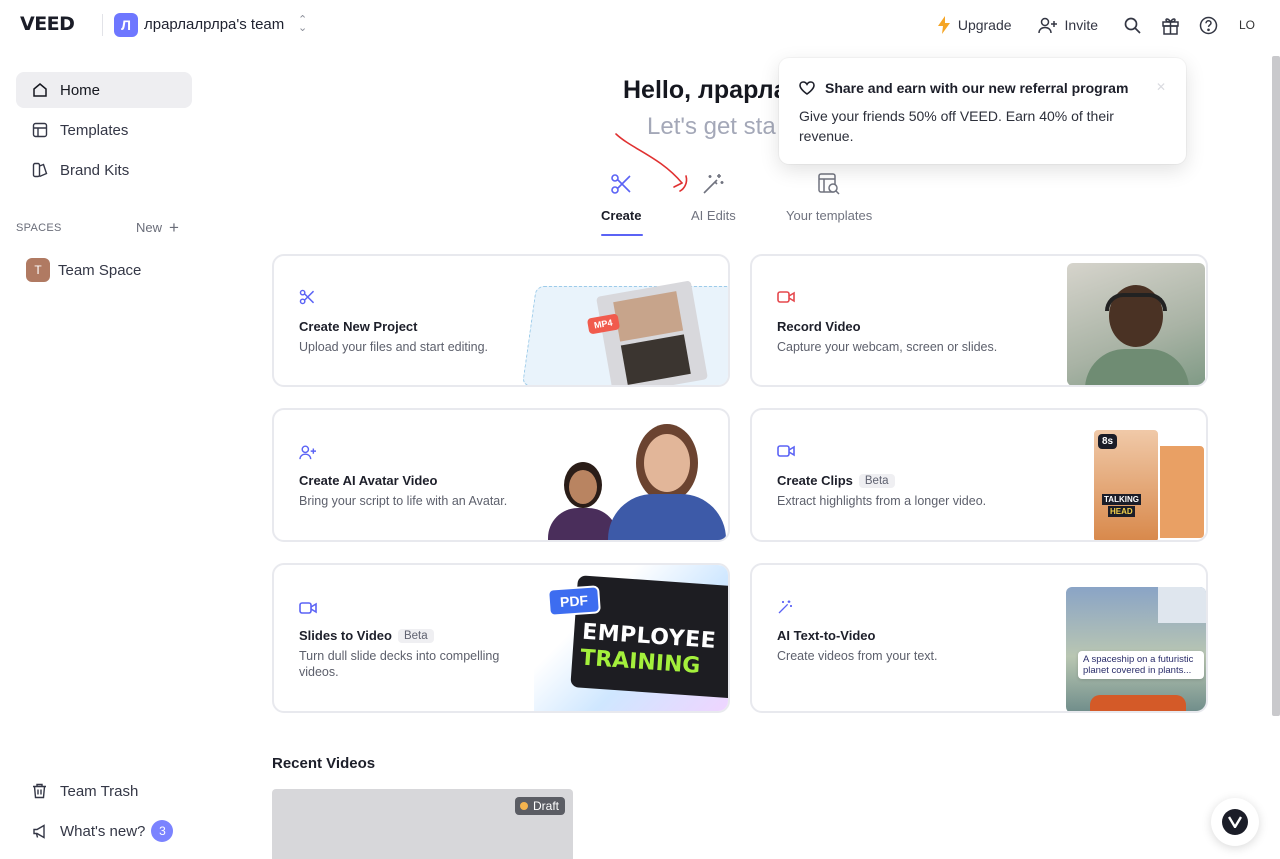  I want to click on new-space-label: New, so click(149, 227).